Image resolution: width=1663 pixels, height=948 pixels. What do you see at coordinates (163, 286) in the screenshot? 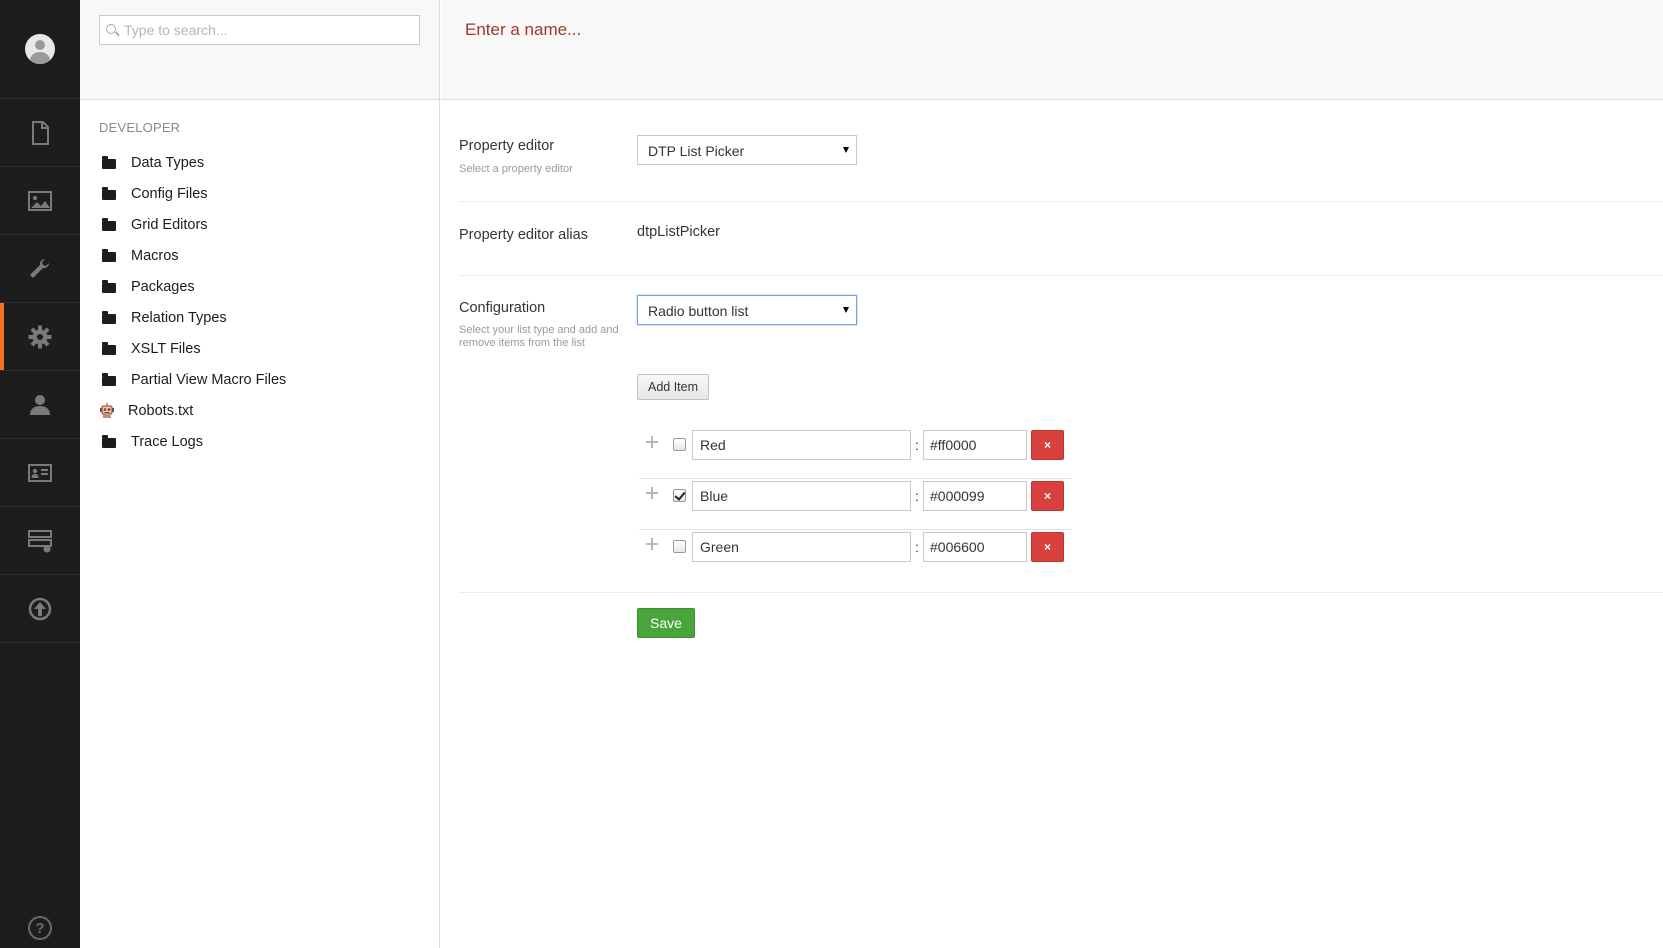
I see `tree-item-label: Packages` at bounding box center [163, 286].